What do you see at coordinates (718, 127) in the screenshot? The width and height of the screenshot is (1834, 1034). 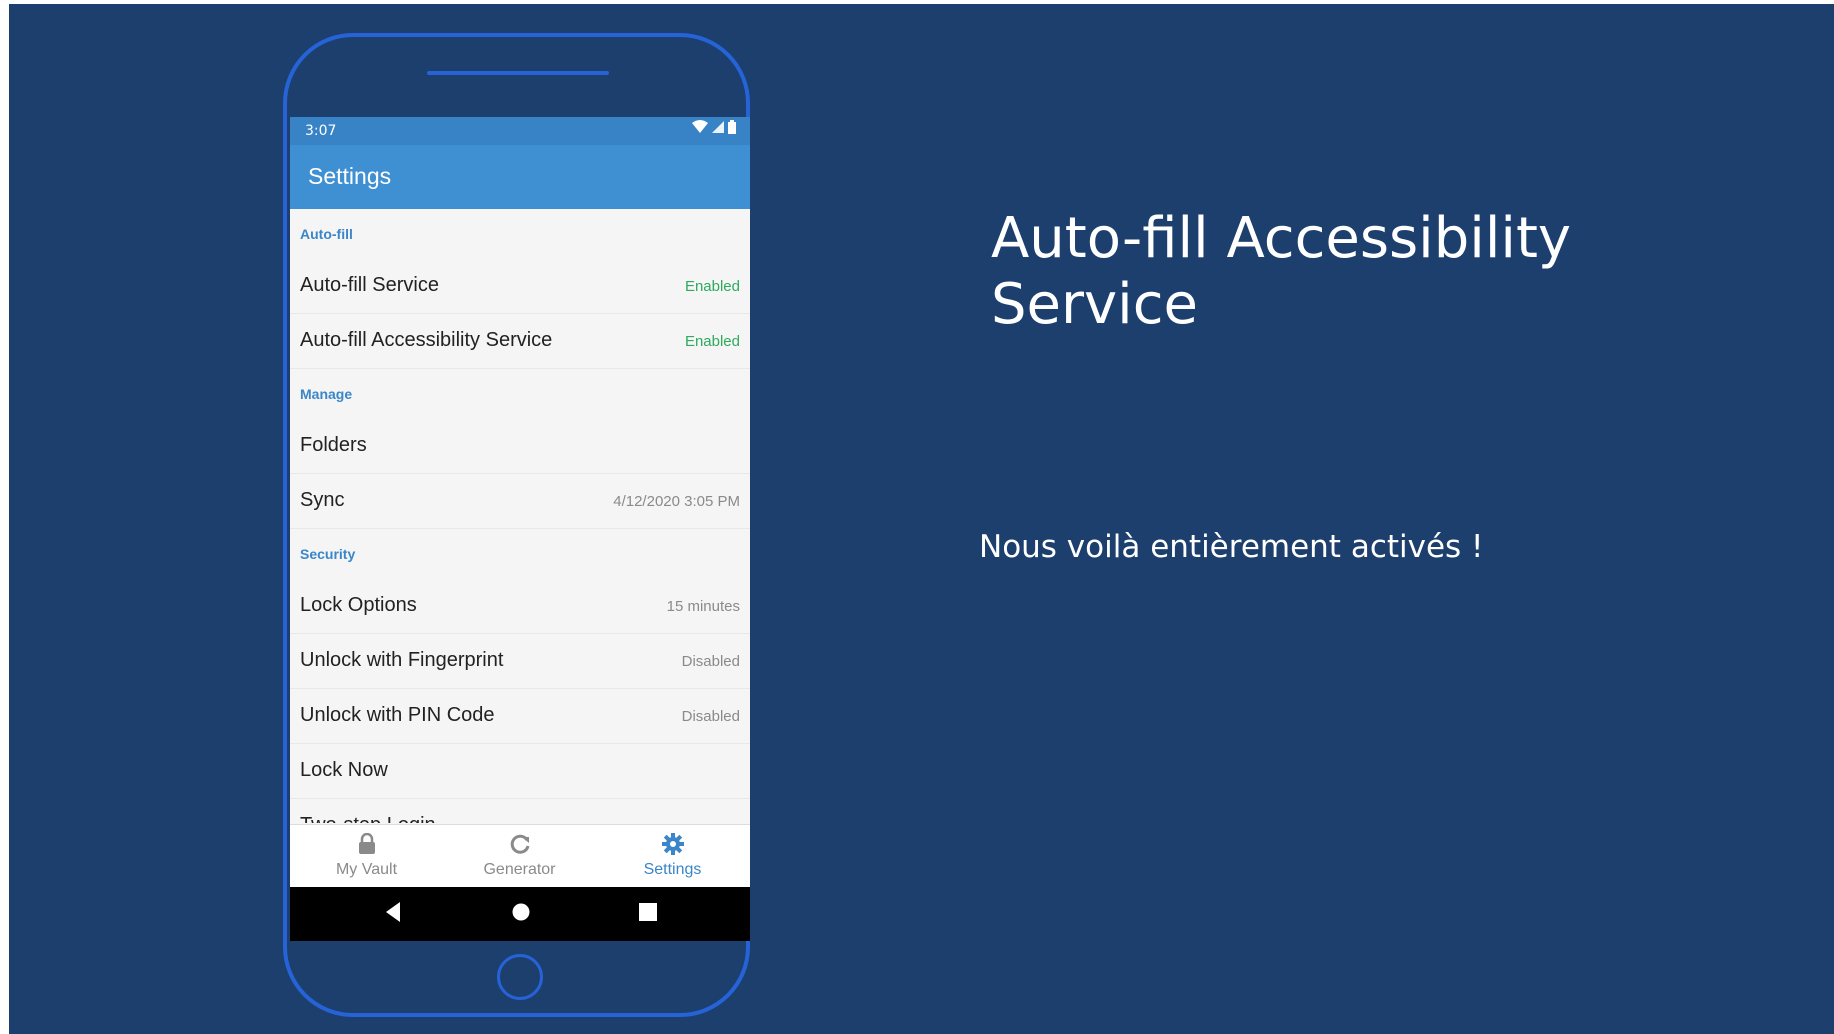 I see `signal-icon` at bounding box center [718, 127].